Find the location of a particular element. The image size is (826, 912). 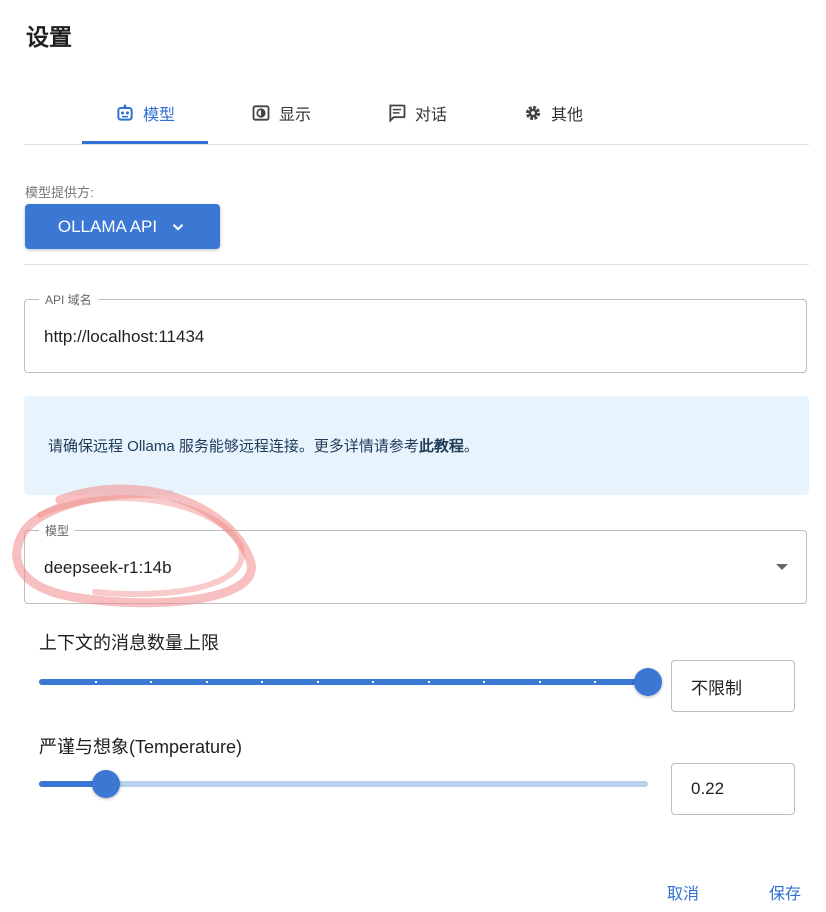

settings-tabs: 模型 显示 对话 其他 is located at coordinates (416, 114).